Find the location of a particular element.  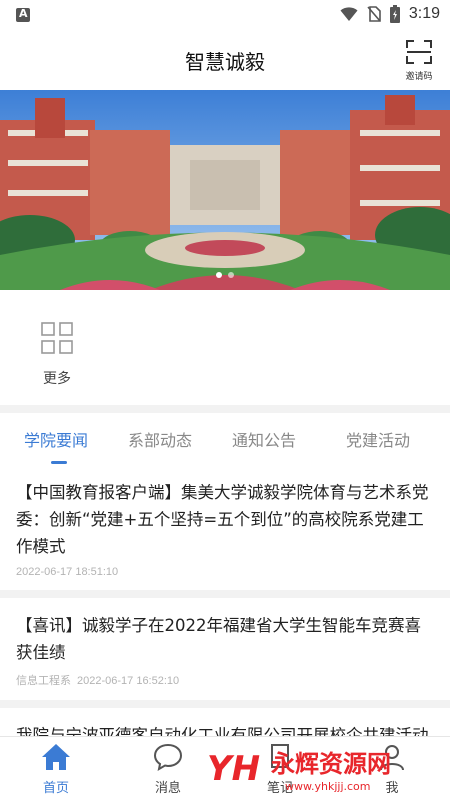

site-watermark: YH 永辉资源网 www.yhkjjj.com is located at coordinates (299, 771).